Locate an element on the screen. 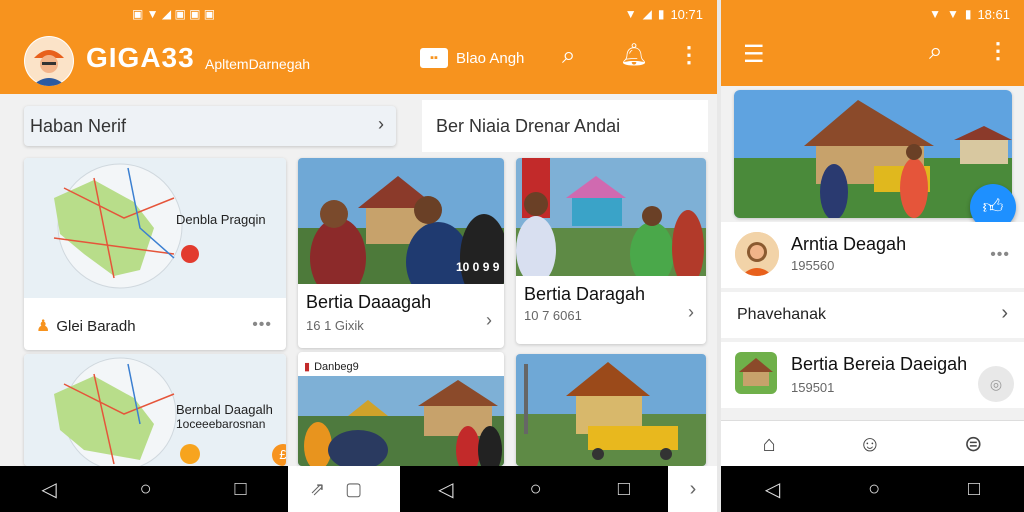 The height and width of the screenshot is (512, 1024). post-card: ▮ Danbeg9 is located at coordinates (401, 409).